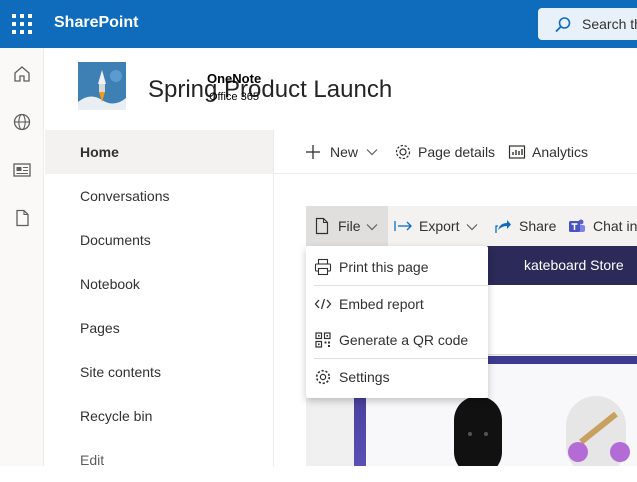 Image resolution: width=637 pixels, height=482 pixels. What do you see at coordinates (22, 218) in the screenshot?
I see `document-icon` at bounding box center [22, 218].